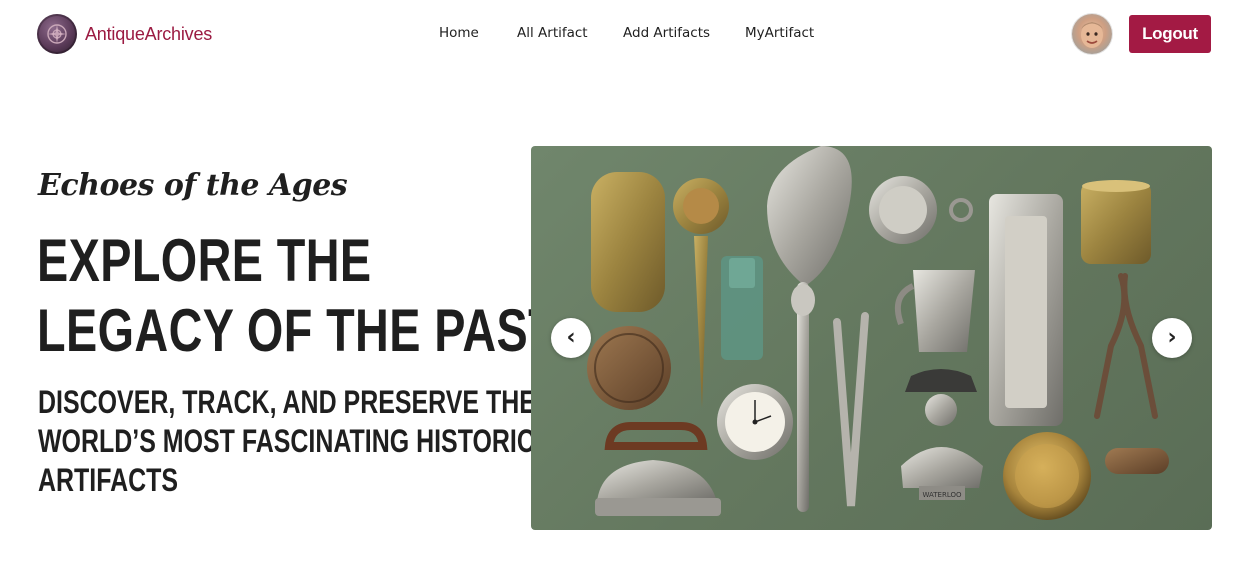 The width and height of the screenshot is (1243, 568). I want to click on hero-headline-line: LEGACY OF THE PAST, so click(297, 330).